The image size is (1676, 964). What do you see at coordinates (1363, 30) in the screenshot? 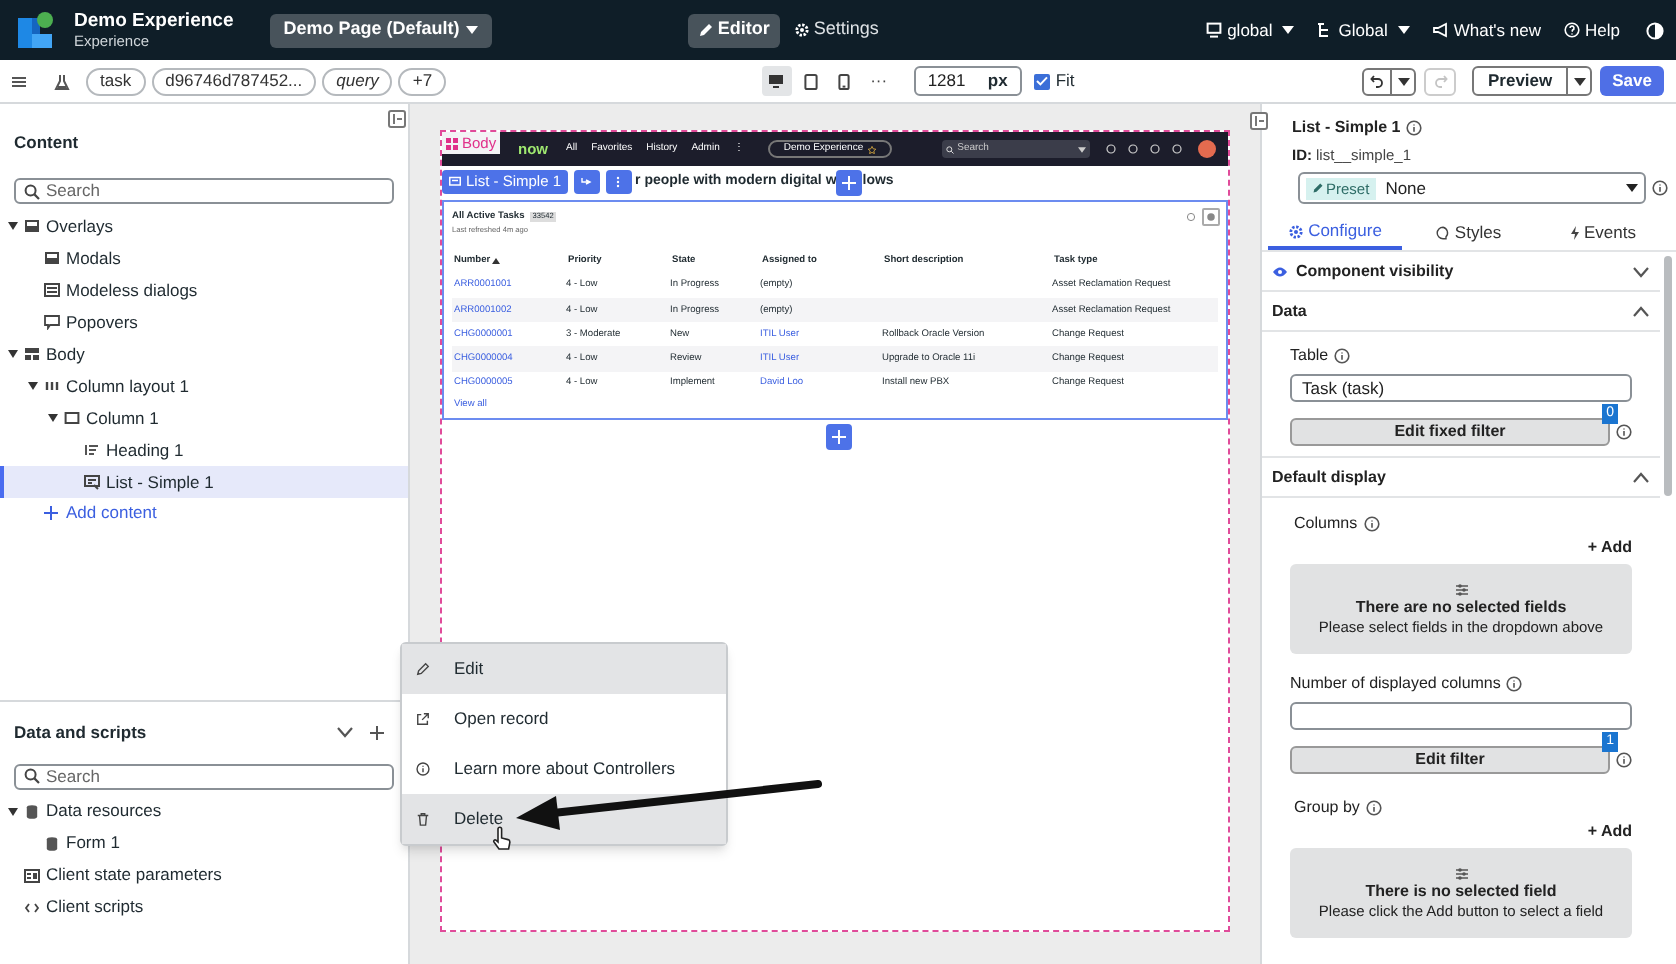
I see `header-menu: Global` at bounding box center [1363, 30].